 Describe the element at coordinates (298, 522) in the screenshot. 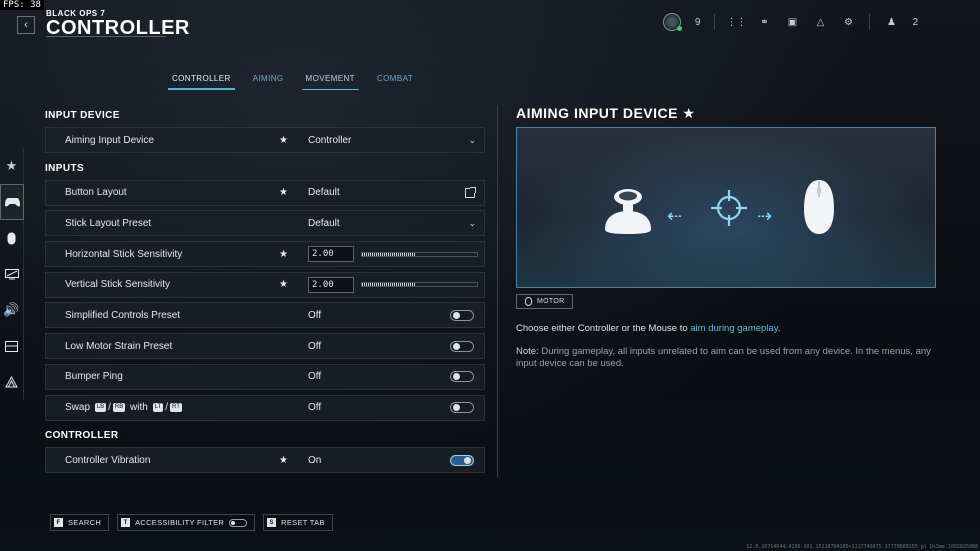

I see `reset-tab-button: S RESET TAB` at that location.